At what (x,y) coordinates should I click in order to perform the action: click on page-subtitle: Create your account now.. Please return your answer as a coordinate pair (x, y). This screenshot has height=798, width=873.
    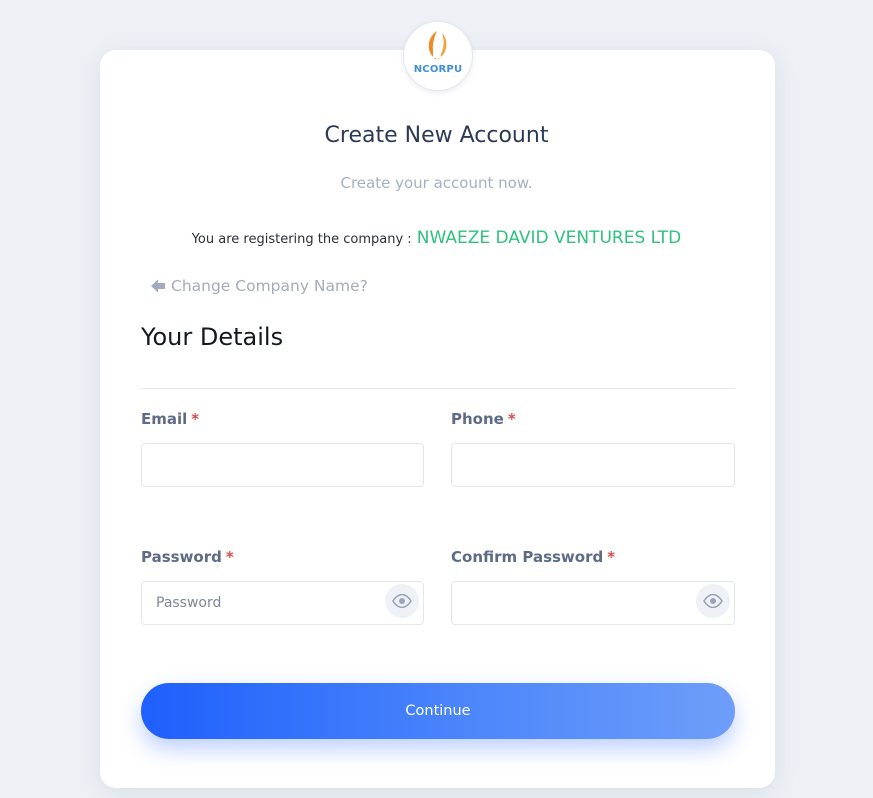
    Looking at the image, I should click on (436, 183).